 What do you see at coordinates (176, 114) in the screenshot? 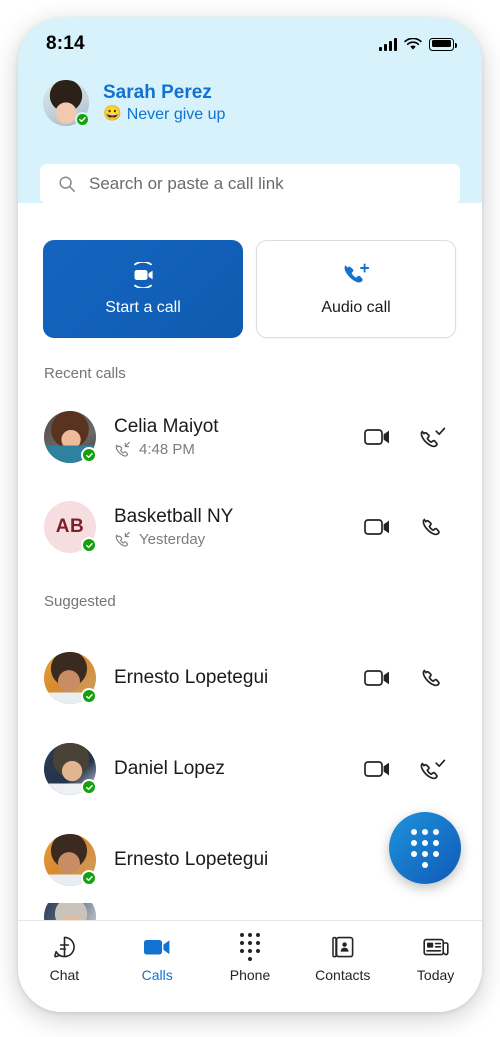
I see `profile-status-text: Never give up` at bounding box center [176, 114].